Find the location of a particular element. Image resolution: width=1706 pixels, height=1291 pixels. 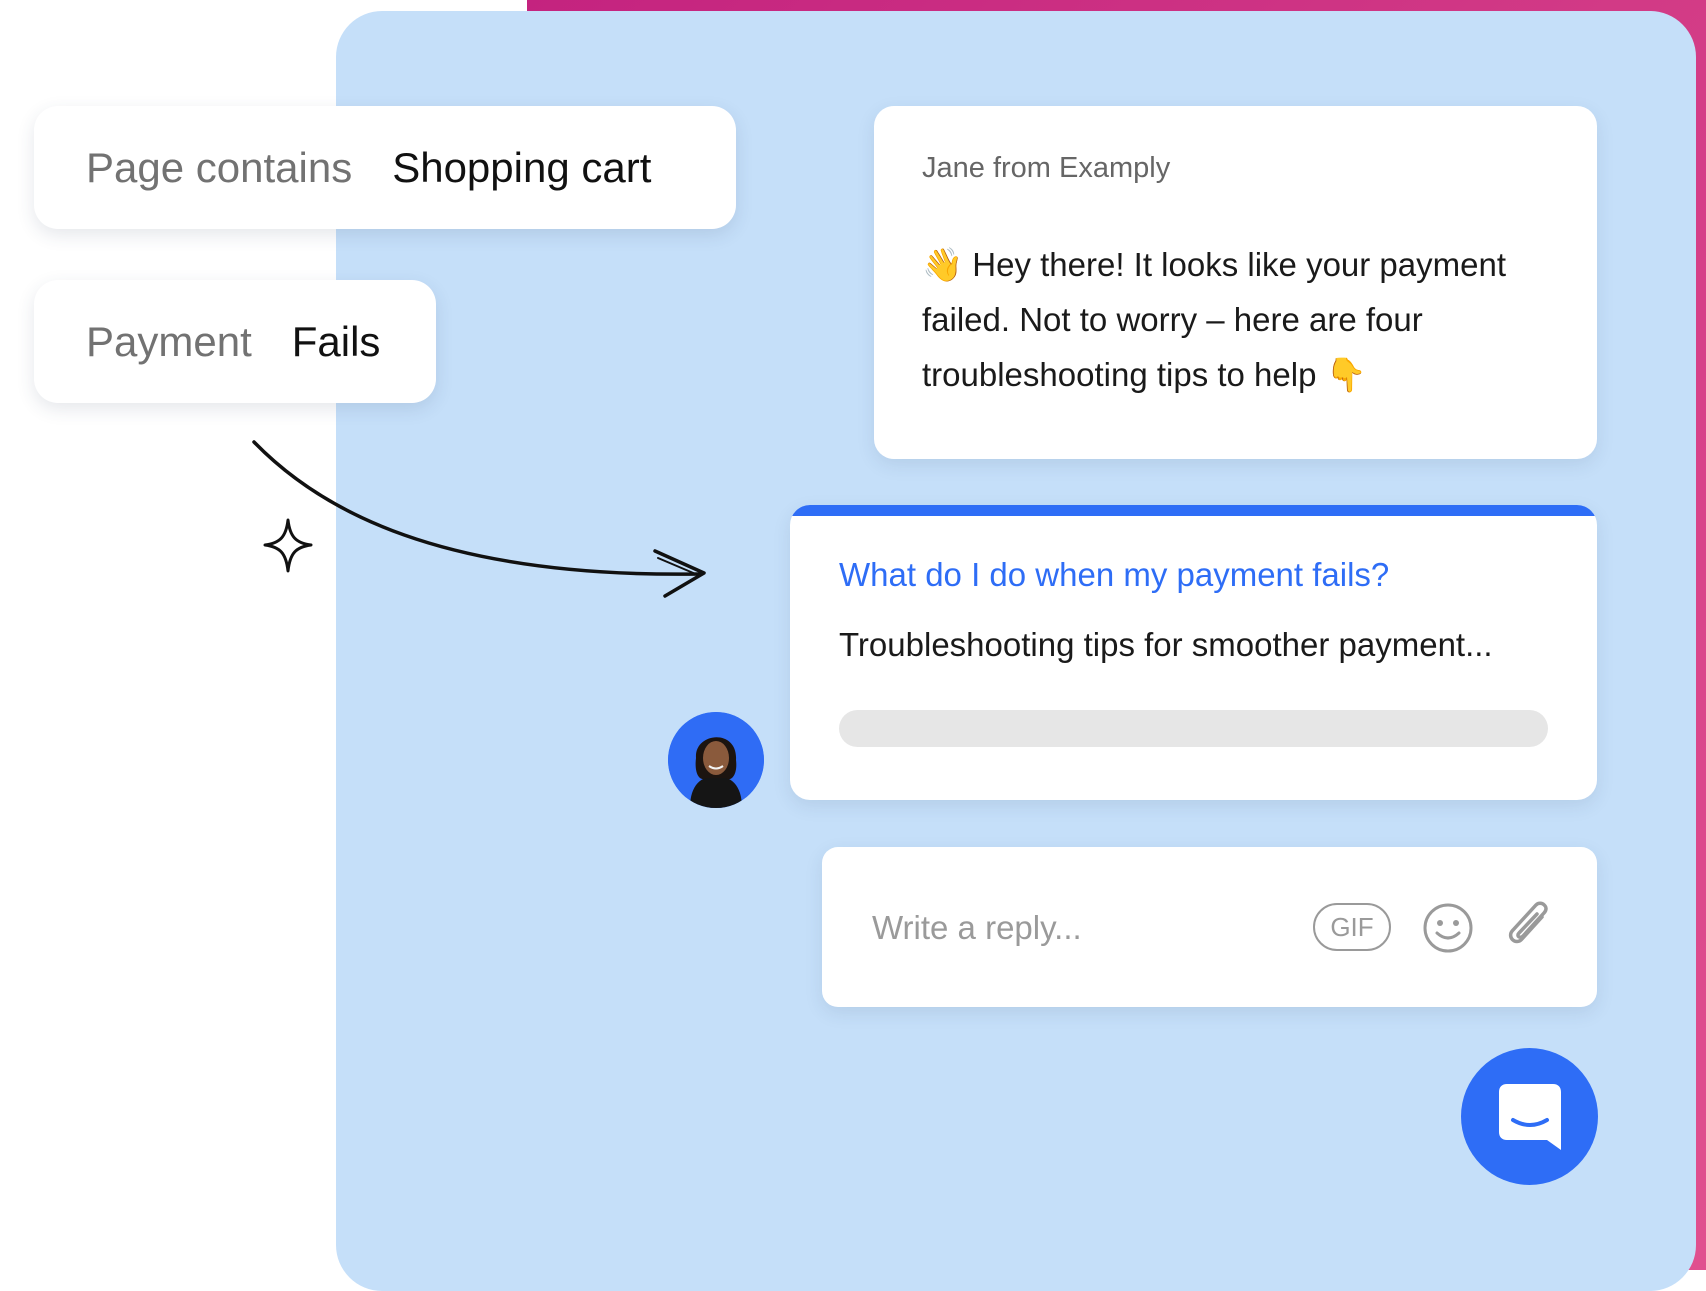

chat-bubble-icon is located at coordinates (1529, 1116).